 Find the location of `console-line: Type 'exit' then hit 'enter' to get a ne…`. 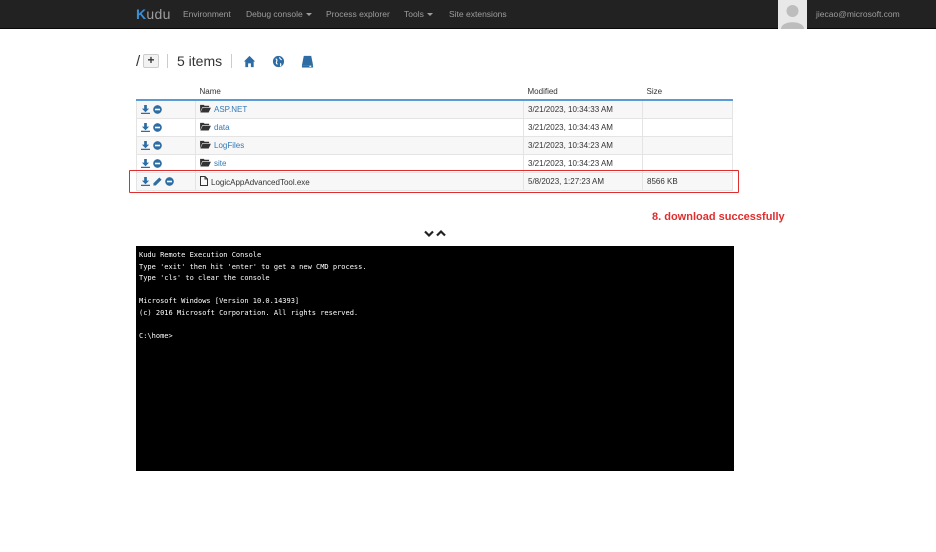

console-line: Type 'exit' then hit 'enter' to get a ne… is located at coordinates (253, 266).